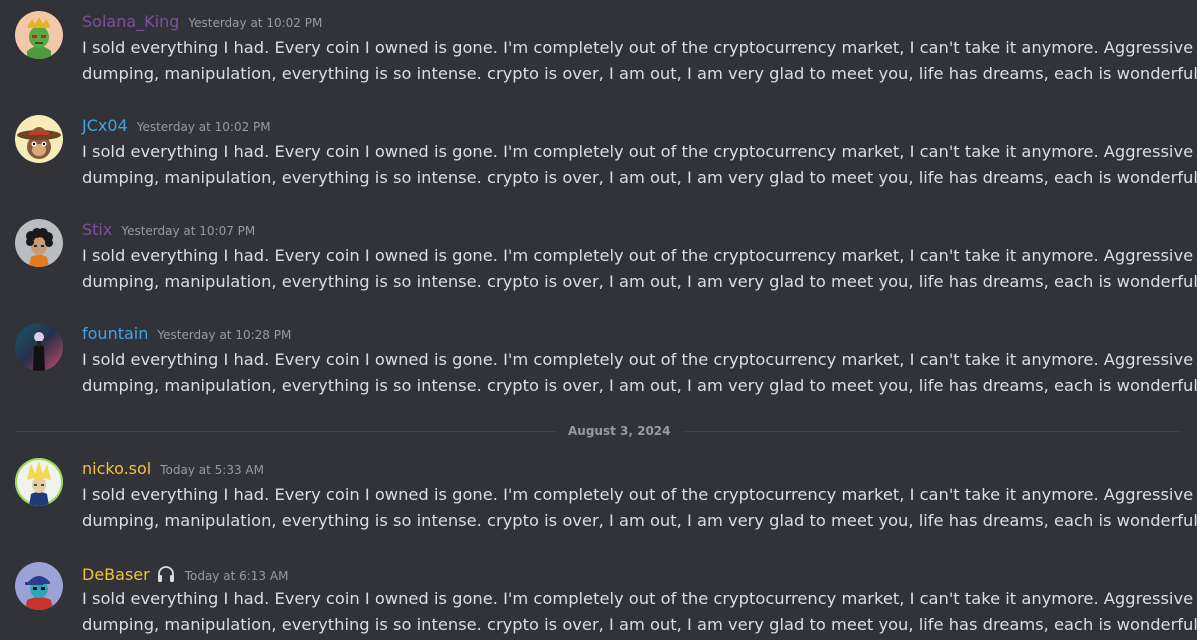  Describe the element at coordinates (115, 334) in the screenshot. I see `username: fountain` at that location.